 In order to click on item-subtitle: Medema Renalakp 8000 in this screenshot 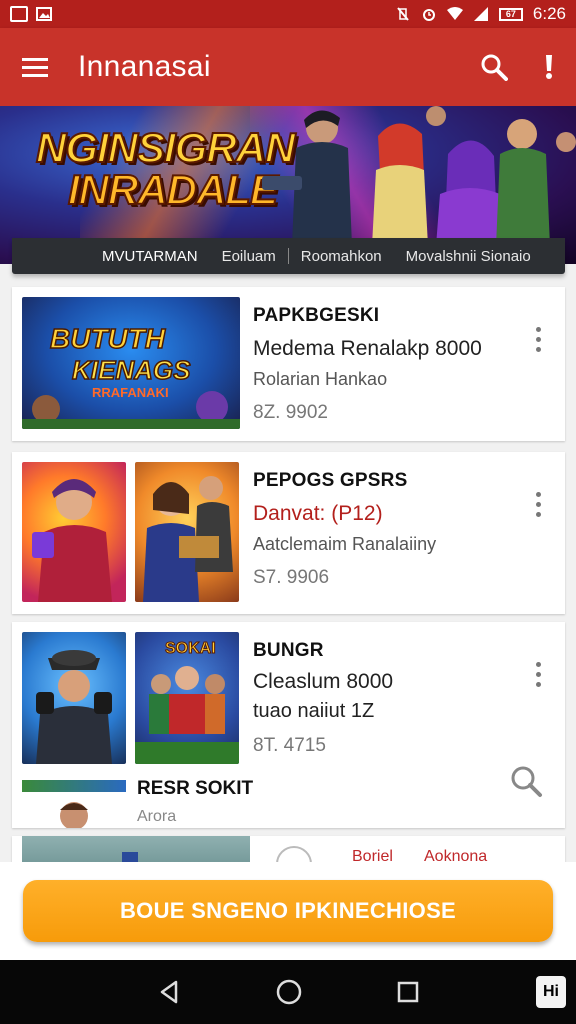, I will do `click(367, 348)`.